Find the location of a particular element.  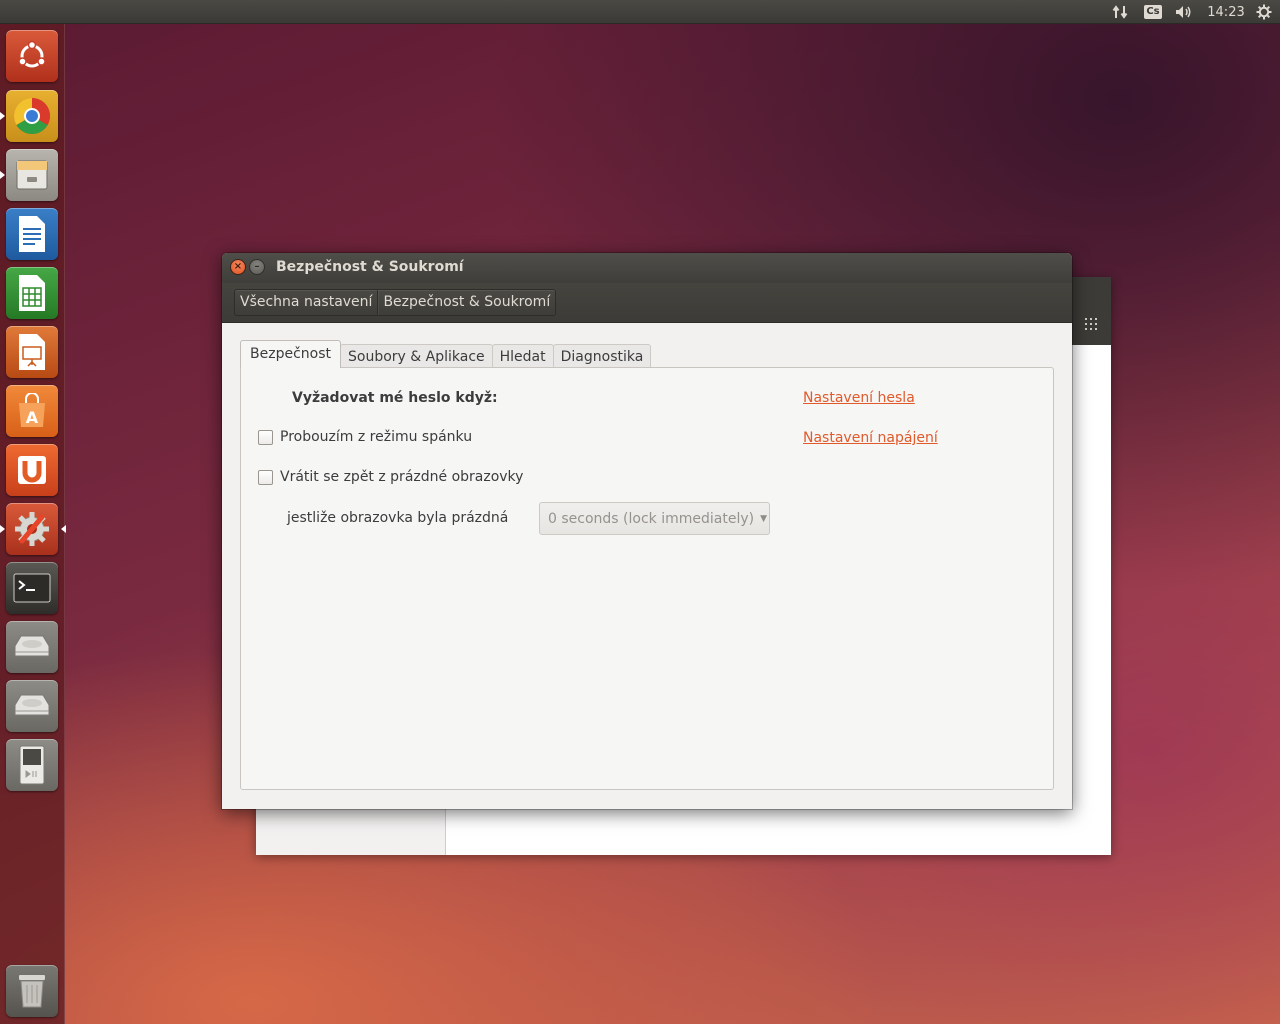

shopping-bag-icon: A is located at coordinates (32, 410).